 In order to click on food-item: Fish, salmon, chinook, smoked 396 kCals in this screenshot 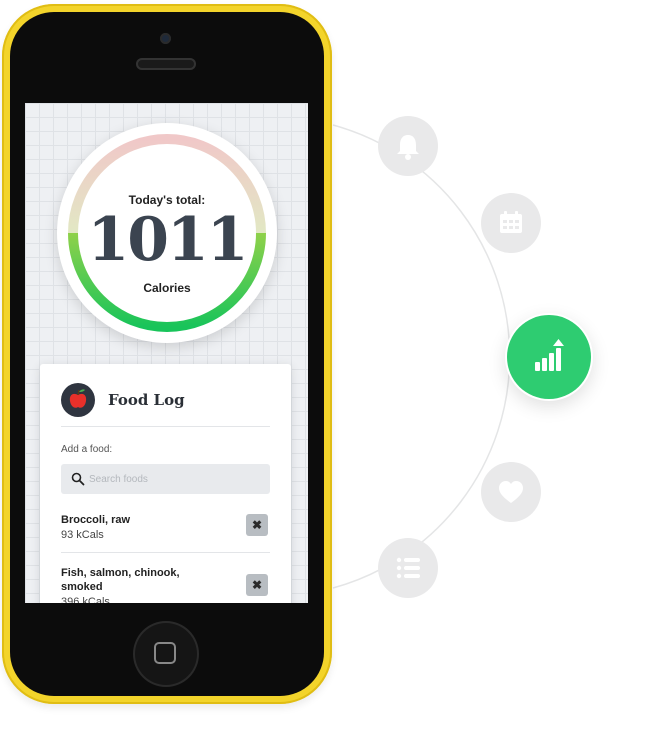, I will do `click(136, 584)`.